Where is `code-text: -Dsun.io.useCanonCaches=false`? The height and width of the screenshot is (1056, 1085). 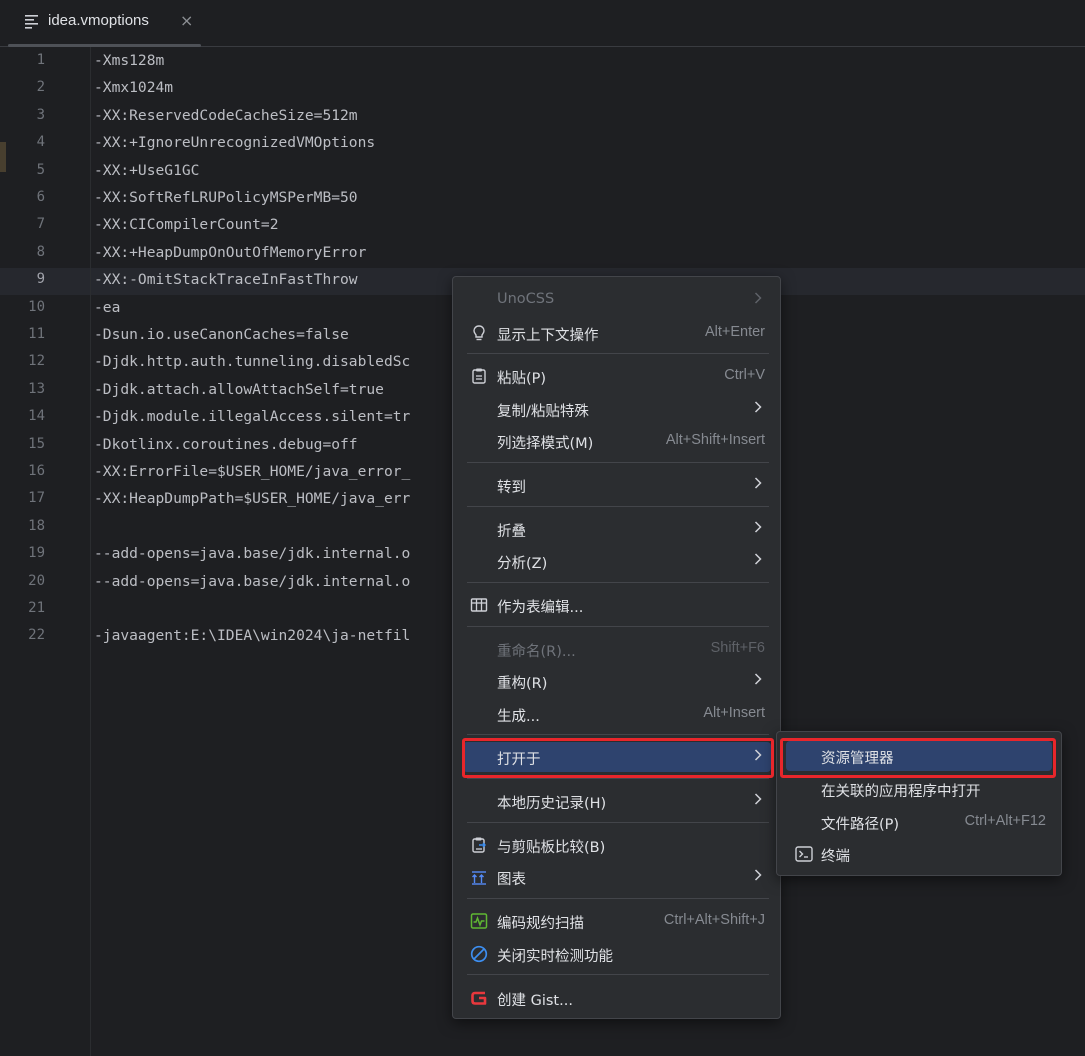 code-text: -Dsun.io.useCanonCaches=false is located at coordinates (221, 334).